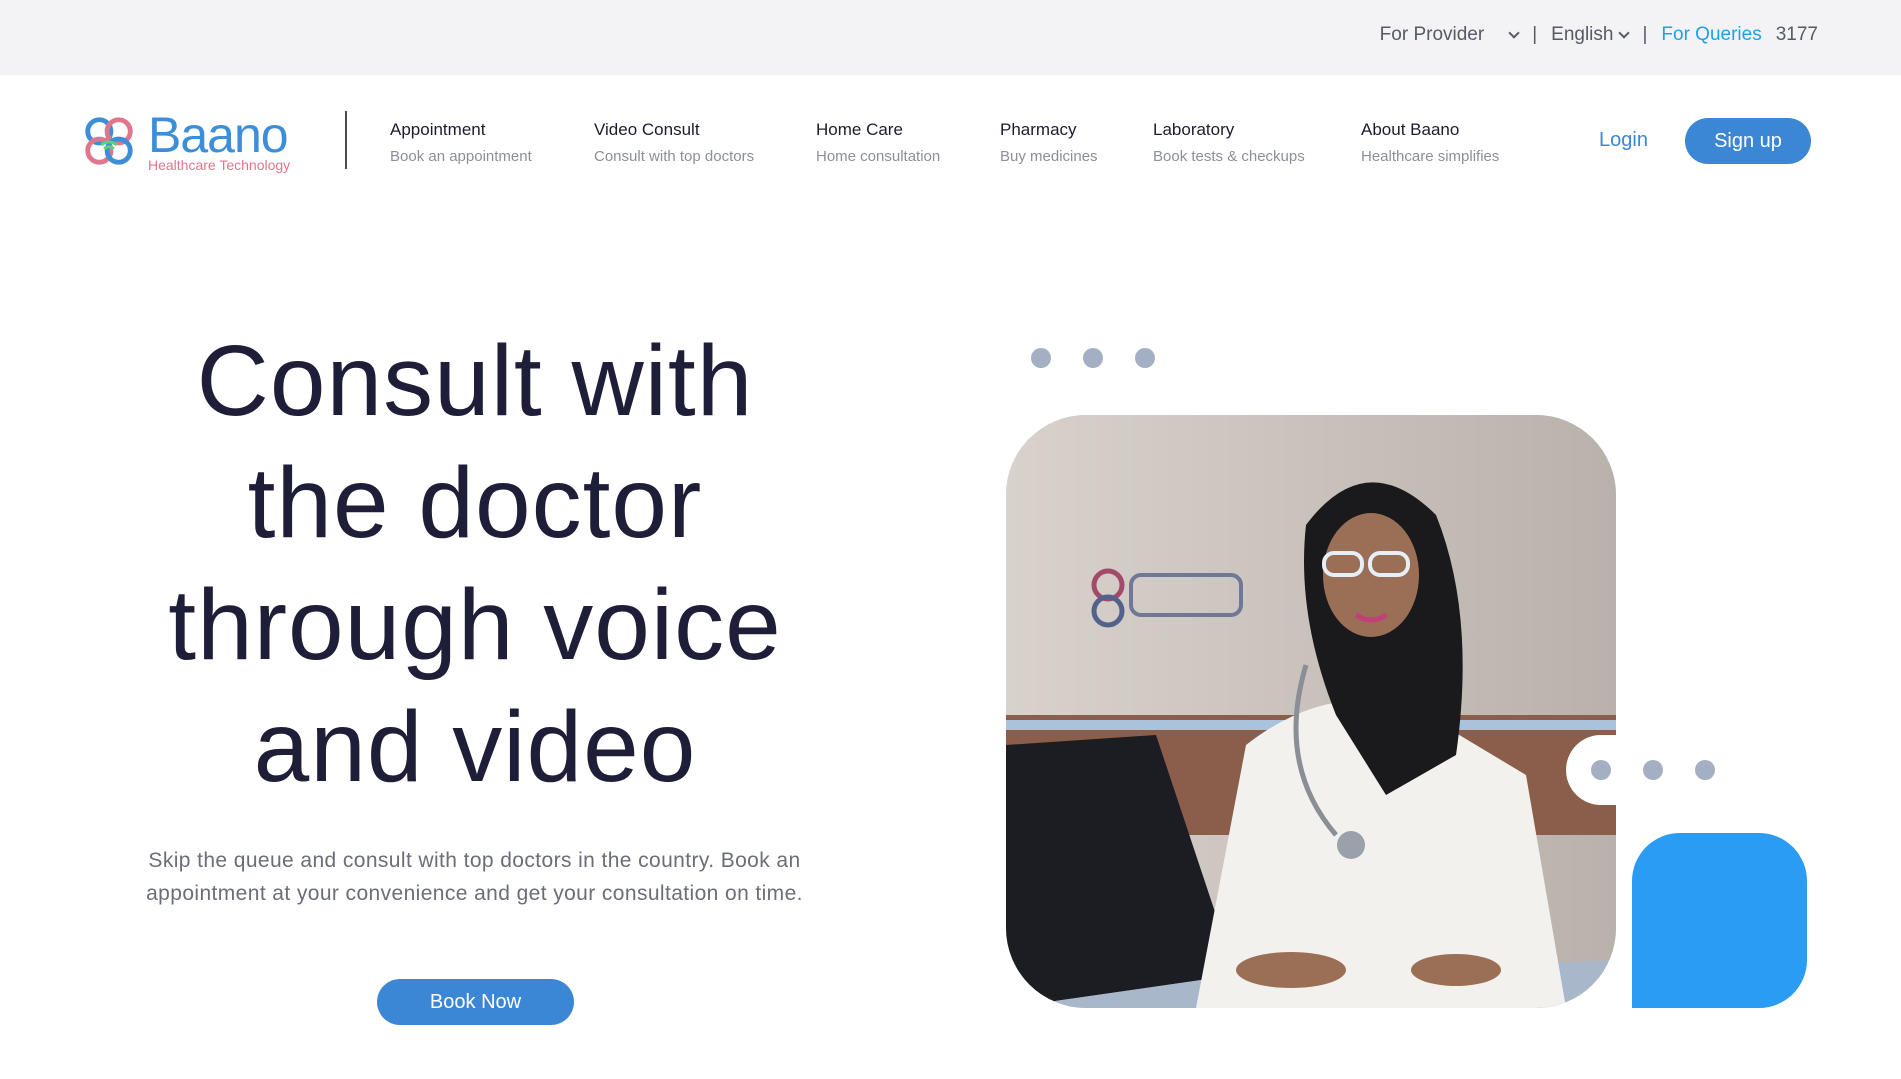 This screenshot has height=1079, width=1901. Describe the element at coordinates (438, 129) in the screenshot. I see `nav-item-title: Appointment` at that location.